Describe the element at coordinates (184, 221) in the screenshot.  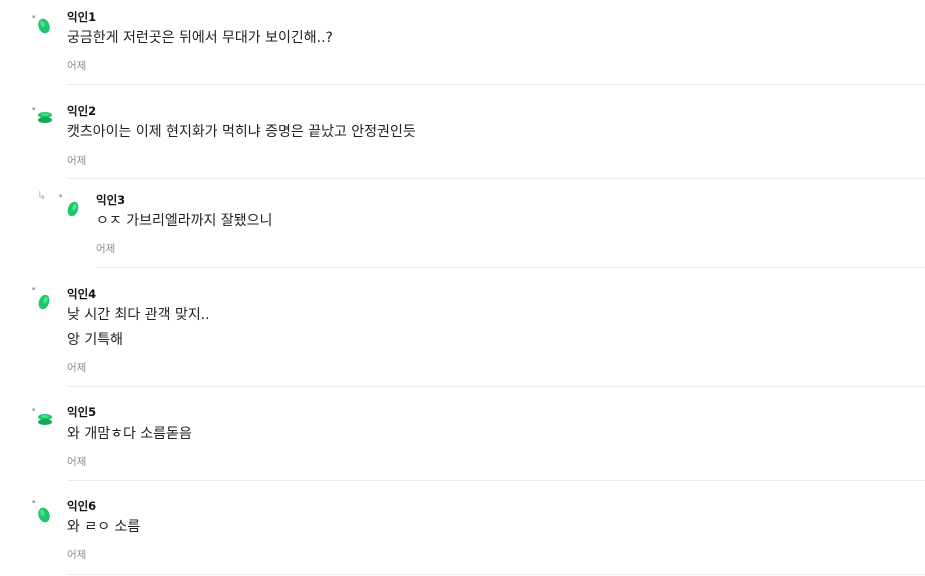
I see `comment-text: ㅇㅈ 가브리엘라까지 잘됐으니` at that location.